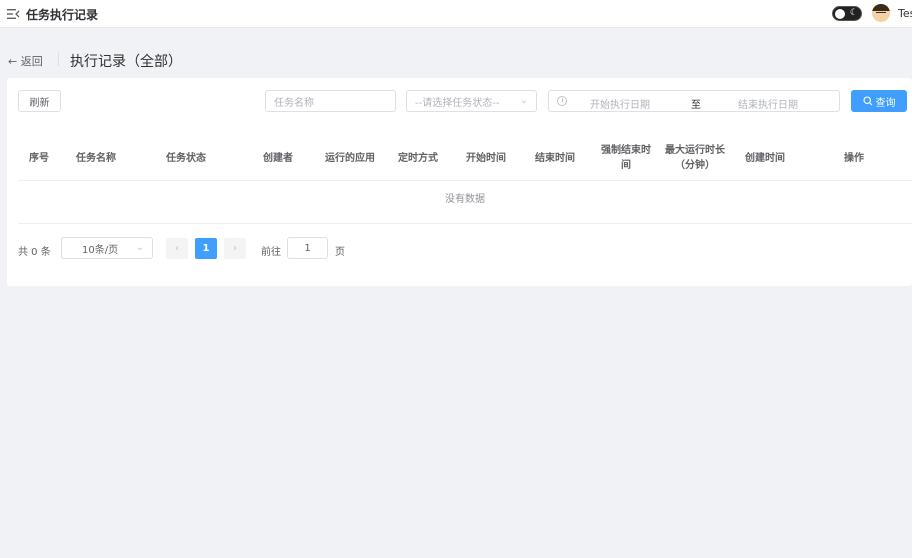 This screenshot has height=558, width=912. What do you see at coordinates (465, 223) in the screenshot?
I see `table-bottom-divider` at bounding box center [465, 223].